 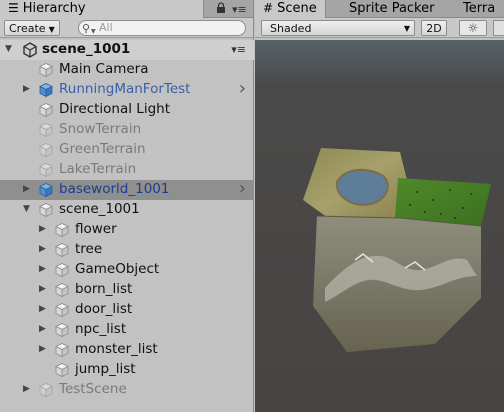 What do you see at coordinates (114, 189) in the screenshot?
I see `hierarchy-item-label: baseworld_1001` at bounding box center [114, 189].